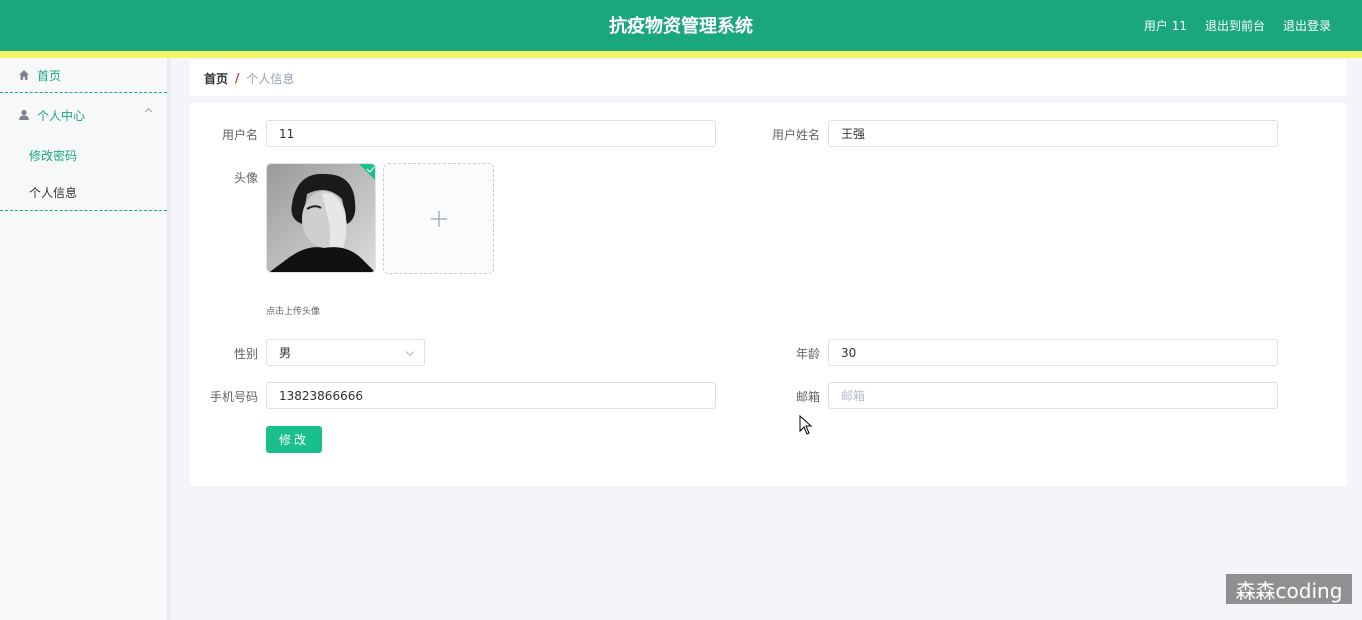  I want to click on mouse-cursor-icon, so click(806, 426).